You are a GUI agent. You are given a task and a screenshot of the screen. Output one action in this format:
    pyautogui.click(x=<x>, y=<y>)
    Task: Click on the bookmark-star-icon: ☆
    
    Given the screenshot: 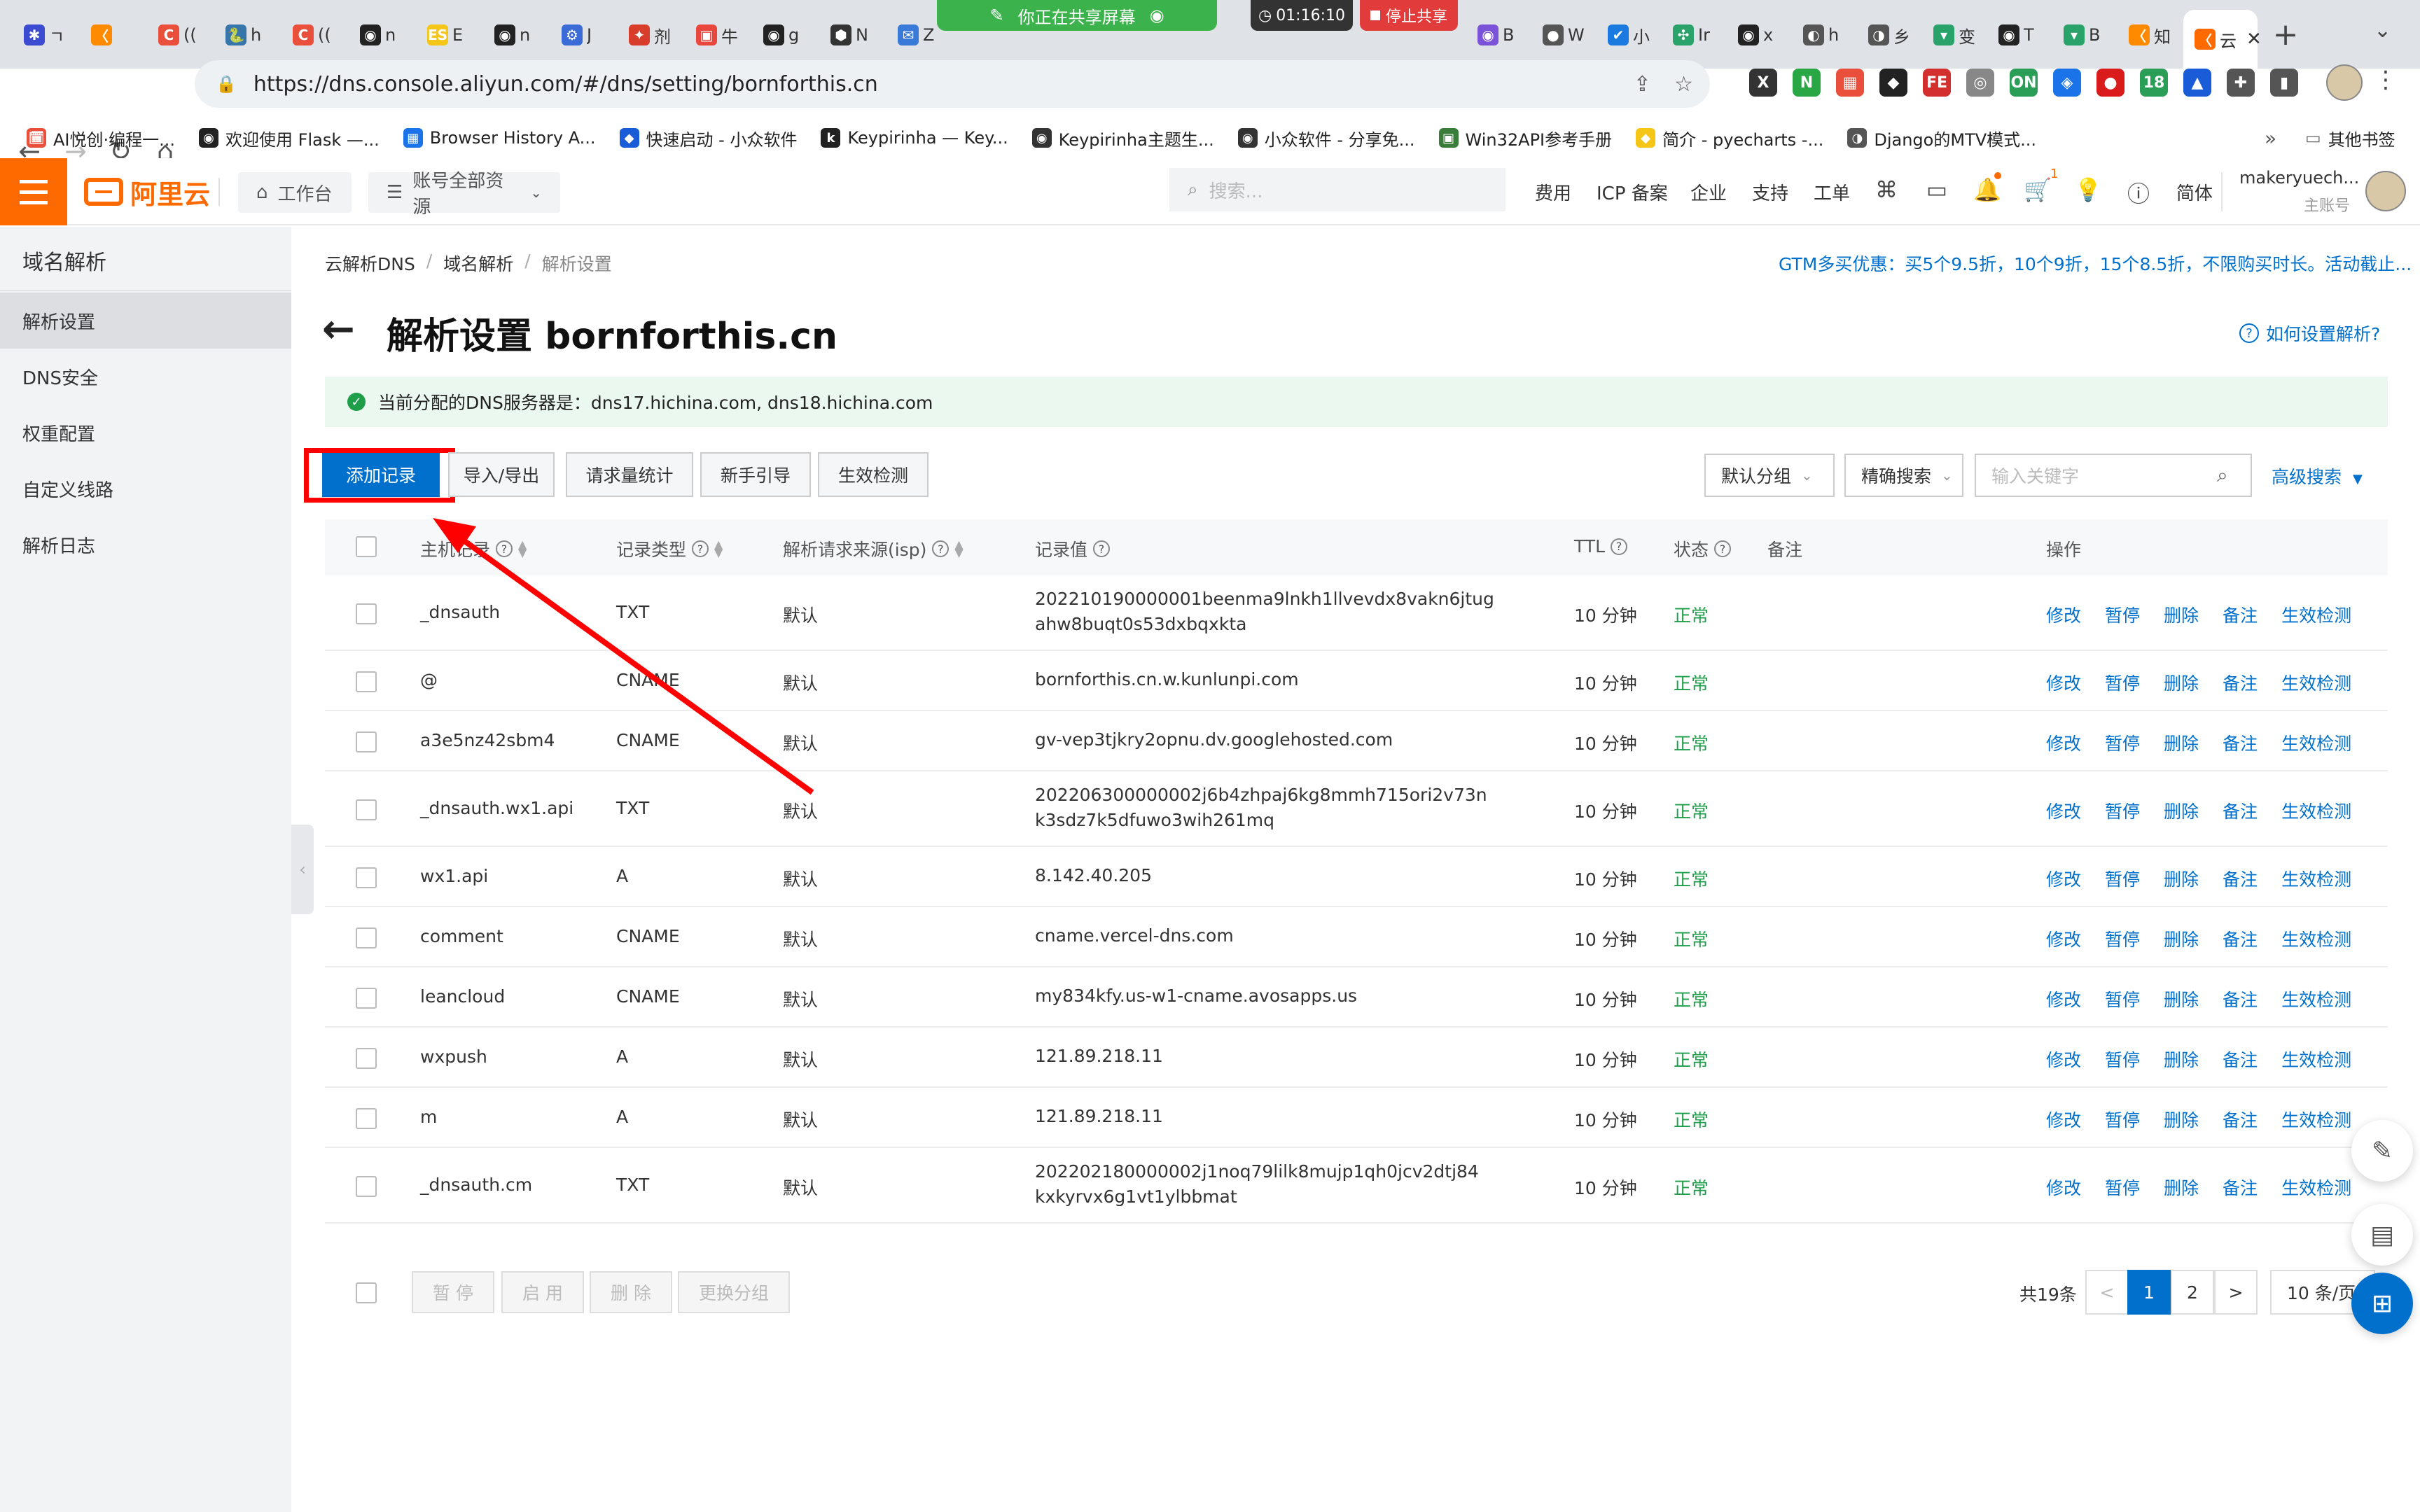 What is the action you would take?
    pyautogui.click(x=1683, y=84)
    